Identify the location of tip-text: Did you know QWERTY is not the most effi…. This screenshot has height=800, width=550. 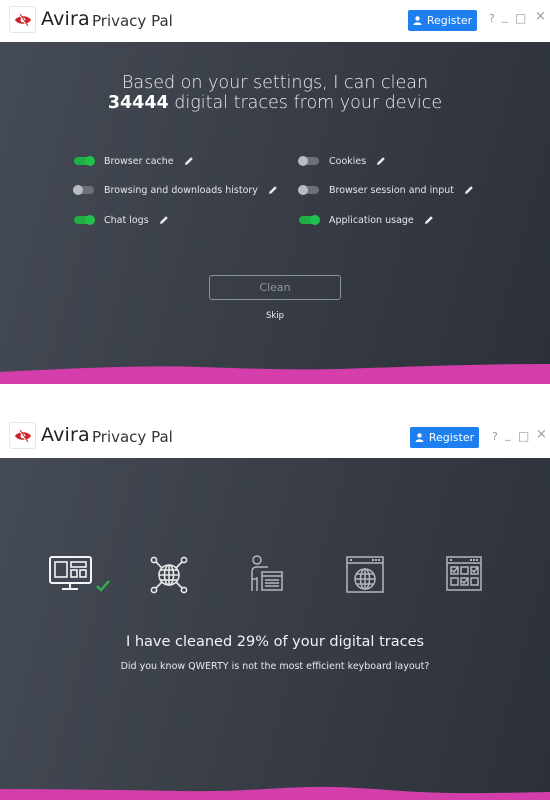
(275, 666).